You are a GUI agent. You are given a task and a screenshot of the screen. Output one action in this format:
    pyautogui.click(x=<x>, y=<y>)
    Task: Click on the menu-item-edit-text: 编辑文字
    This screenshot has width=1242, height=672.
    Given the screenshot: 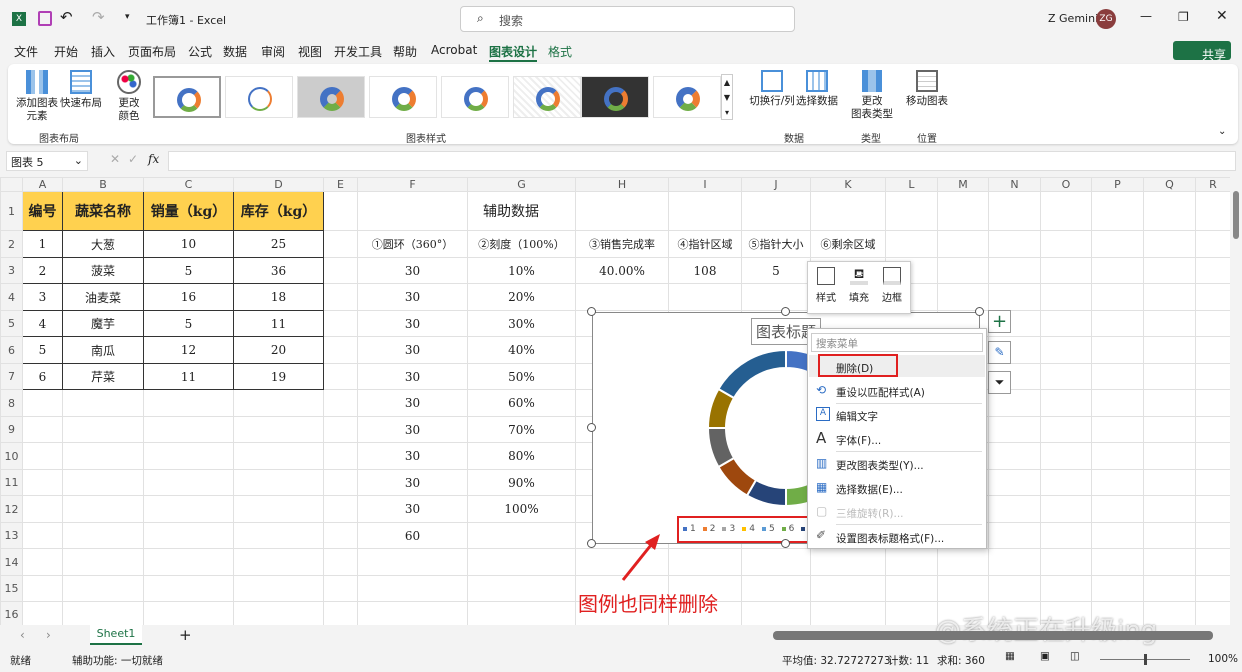 What is the action you would take?
    pyautogui.click(x=857, y=416)
    